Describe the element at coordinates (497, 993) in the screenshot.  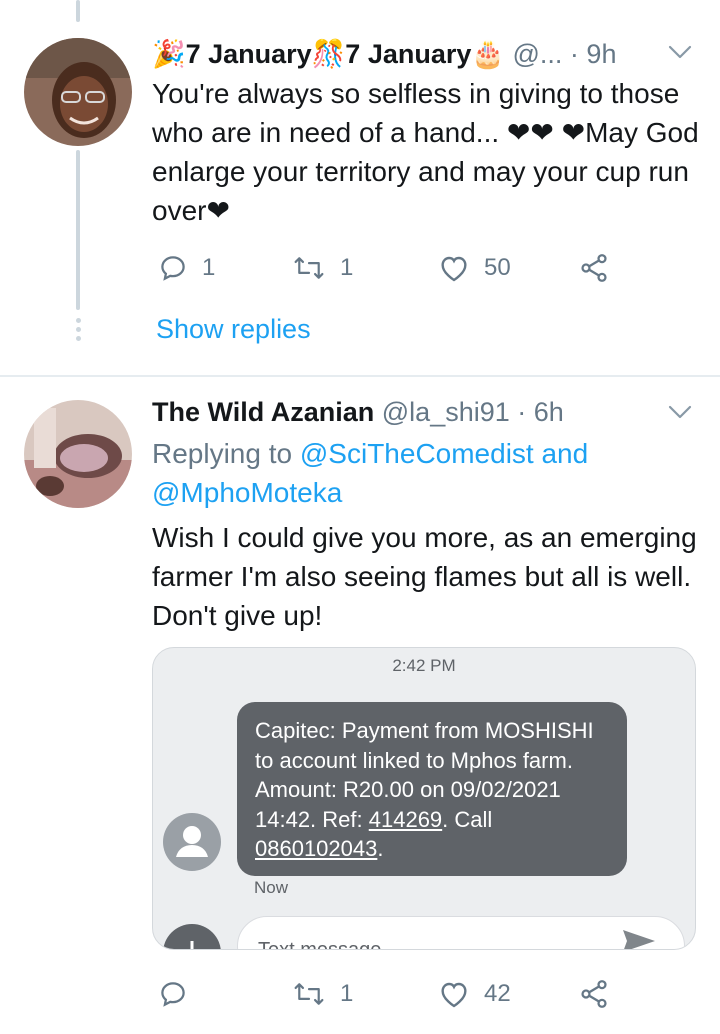
I see `like-count: 42` at that location.